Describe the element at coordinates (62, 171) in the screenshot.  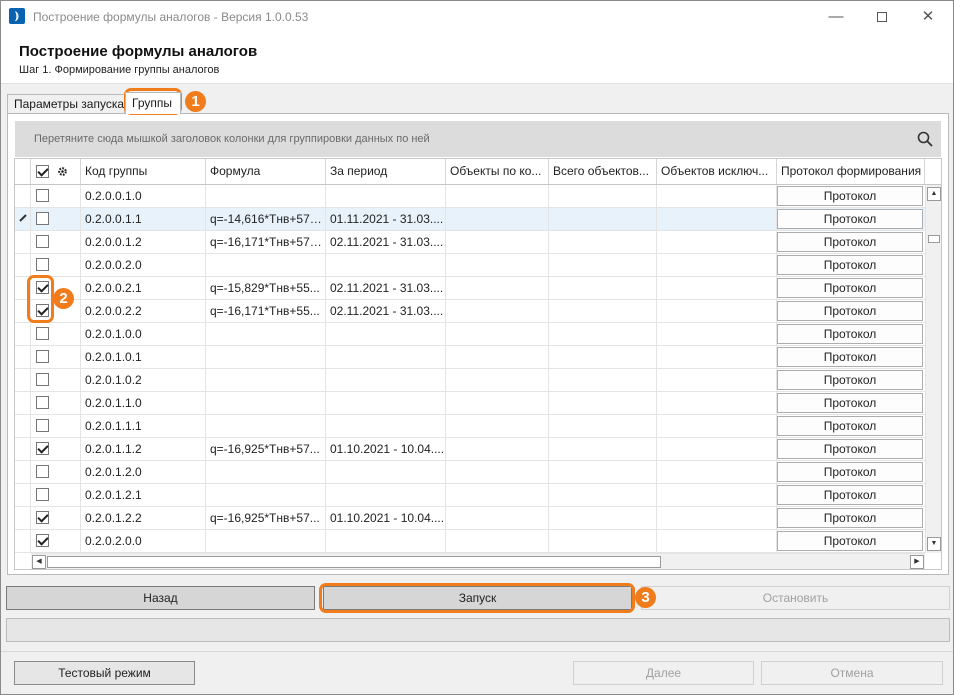
I see `gear-icon` at that location.